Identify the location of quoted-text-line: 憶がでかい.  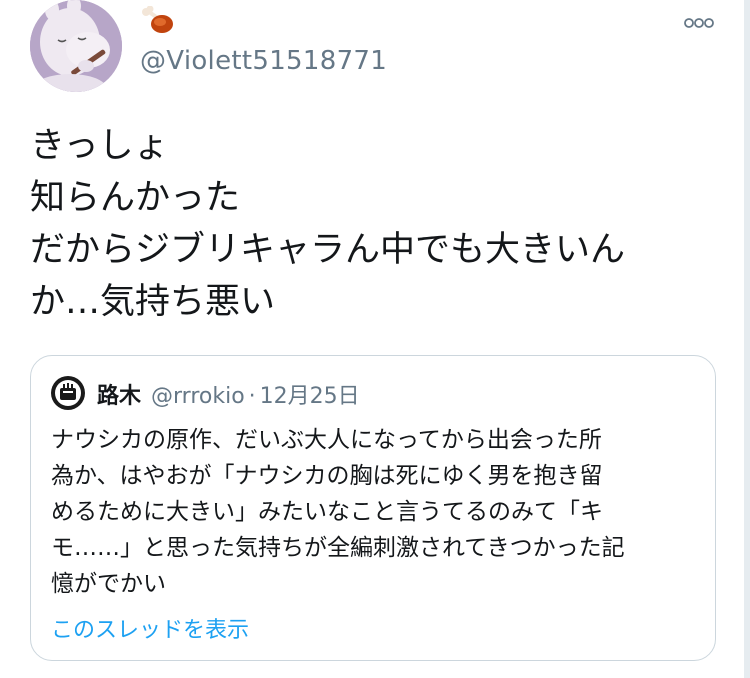
(108, 584).